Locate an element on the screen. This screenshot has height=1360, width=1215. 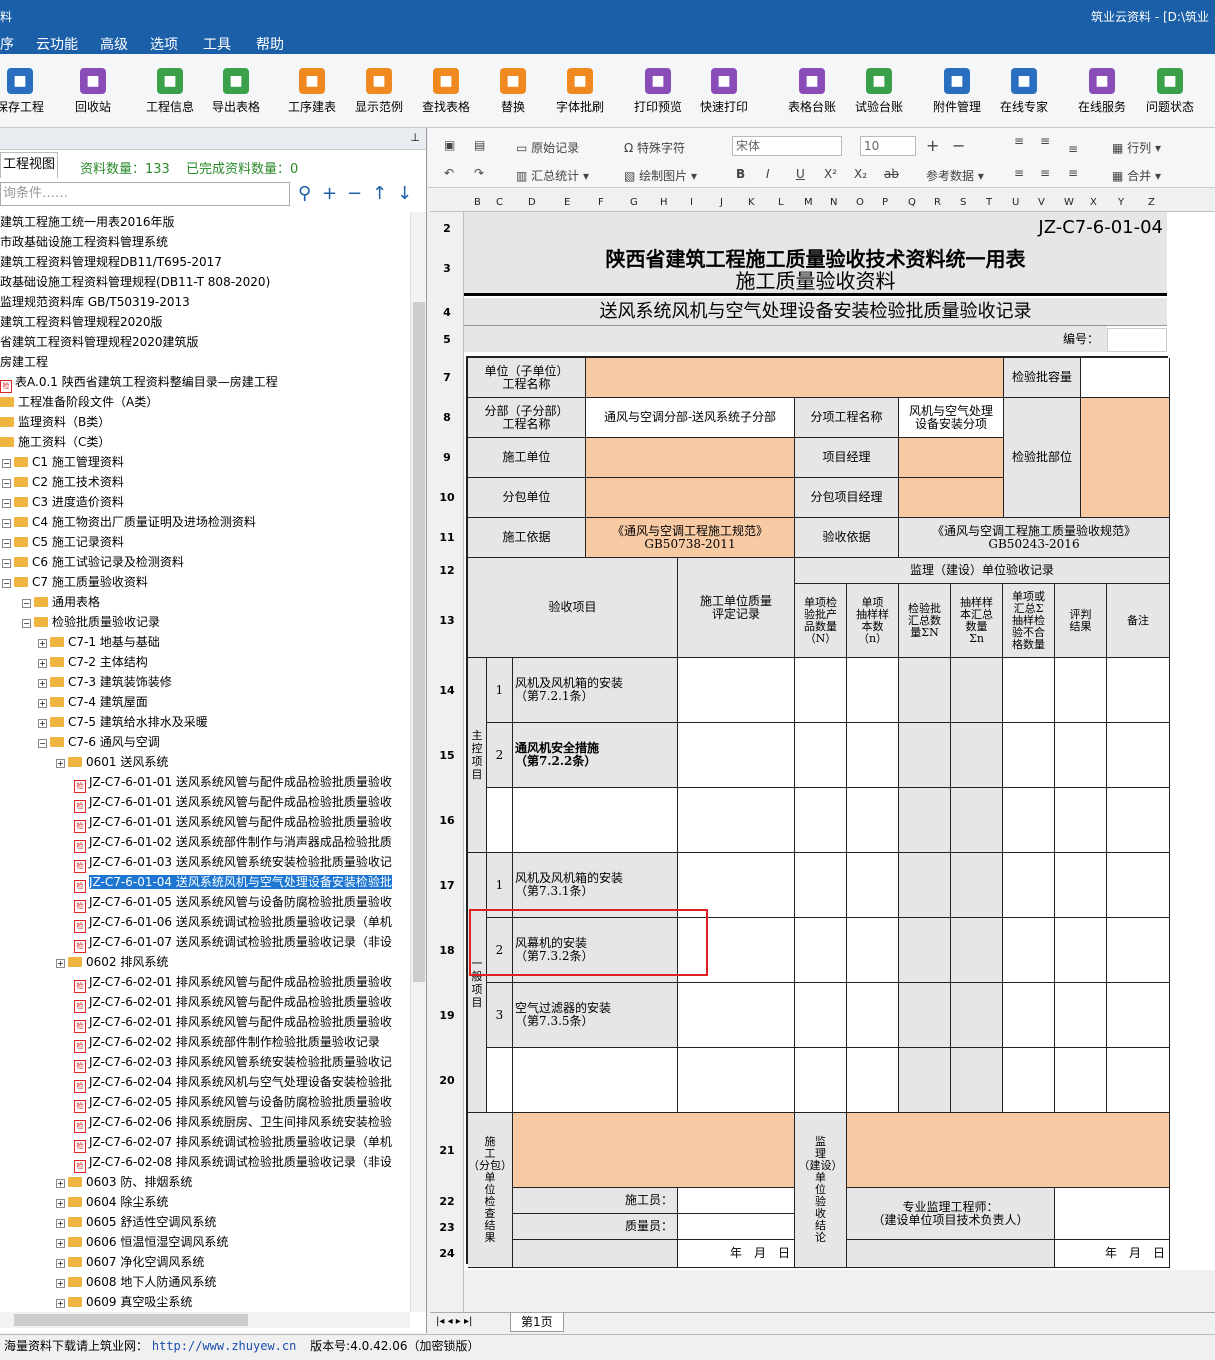
remove-icon: − is located at coordinates (354, 194).